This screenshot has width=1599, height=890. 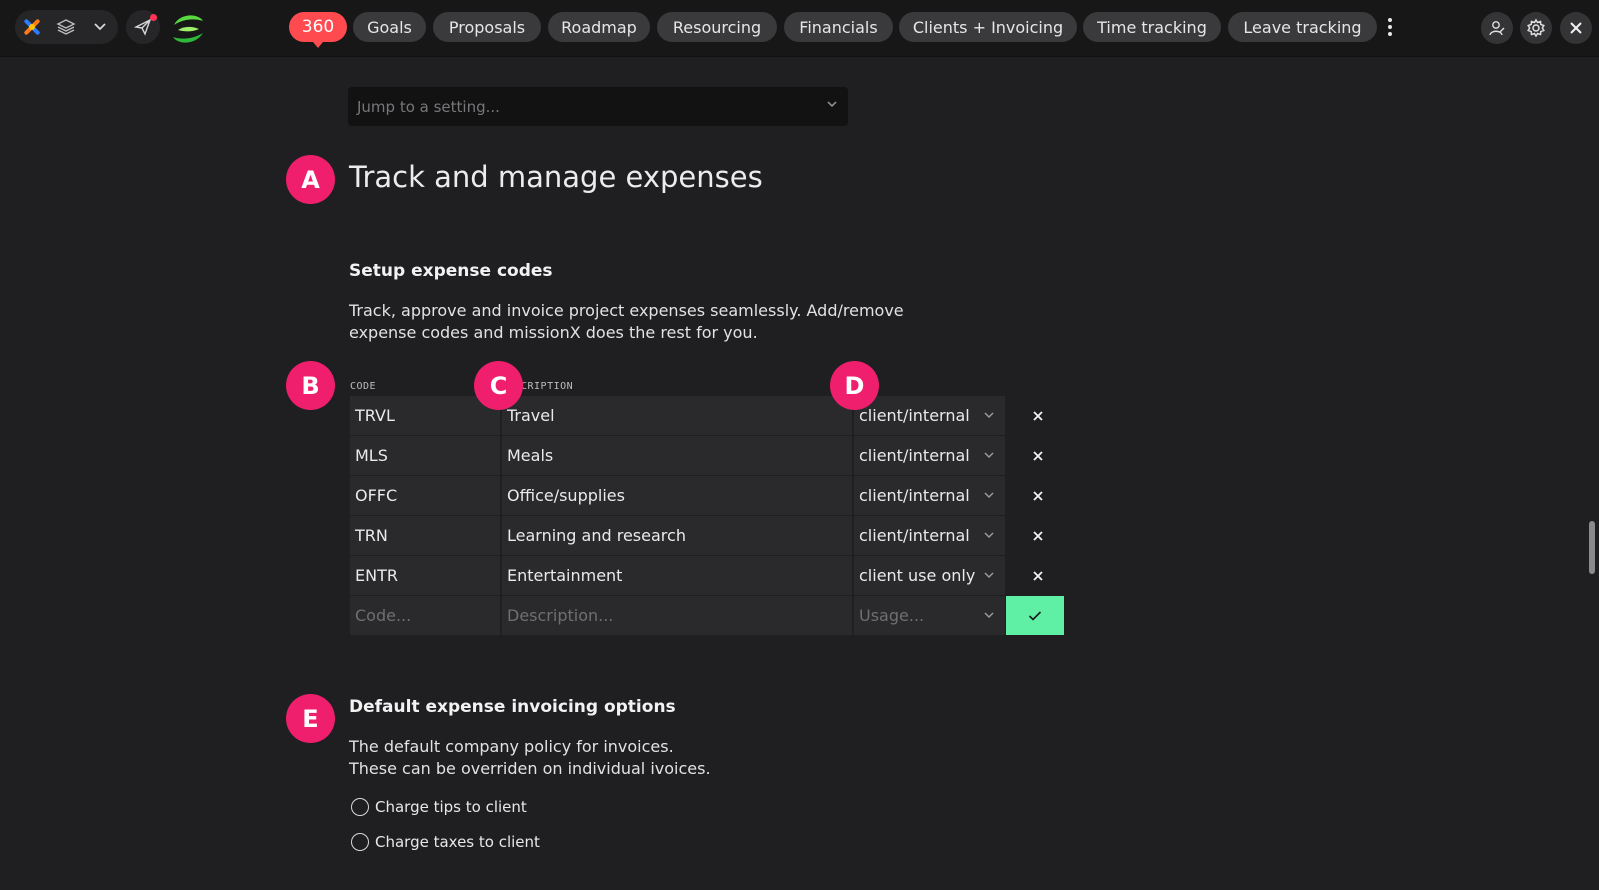 What do you see at coordinates (1302, 27) in the screenshot?
I see `tab-leave-tracking: Leave tracking` at bounding box center [1302, 27].